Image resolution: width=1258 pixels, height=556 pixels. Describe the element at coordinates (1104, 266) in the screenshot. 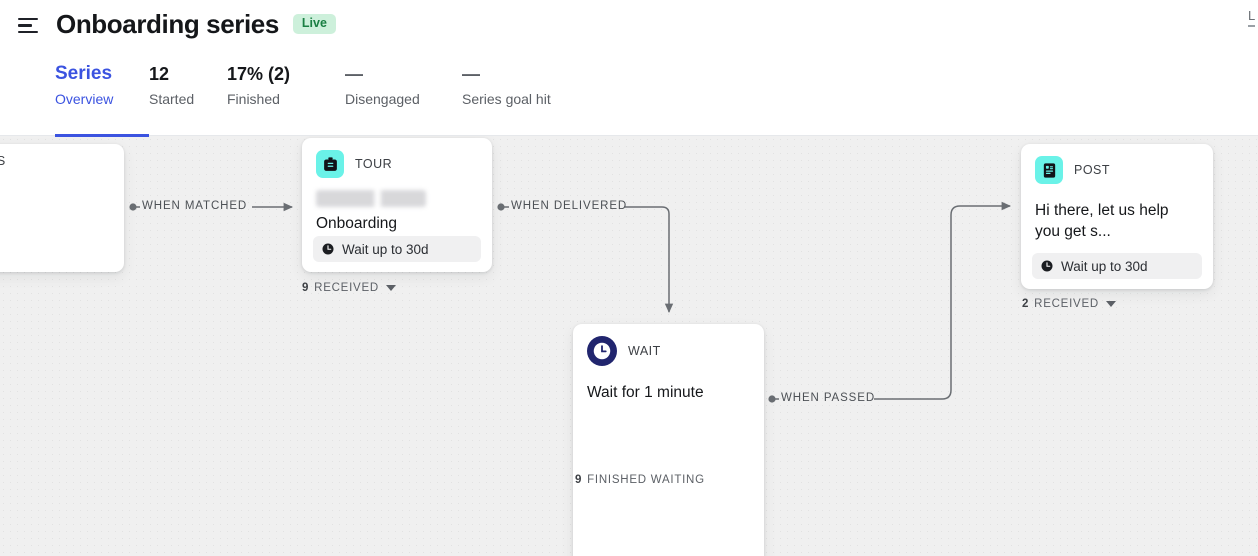

I see `post-wait-pill-label: Wait up to 30d` at that location.